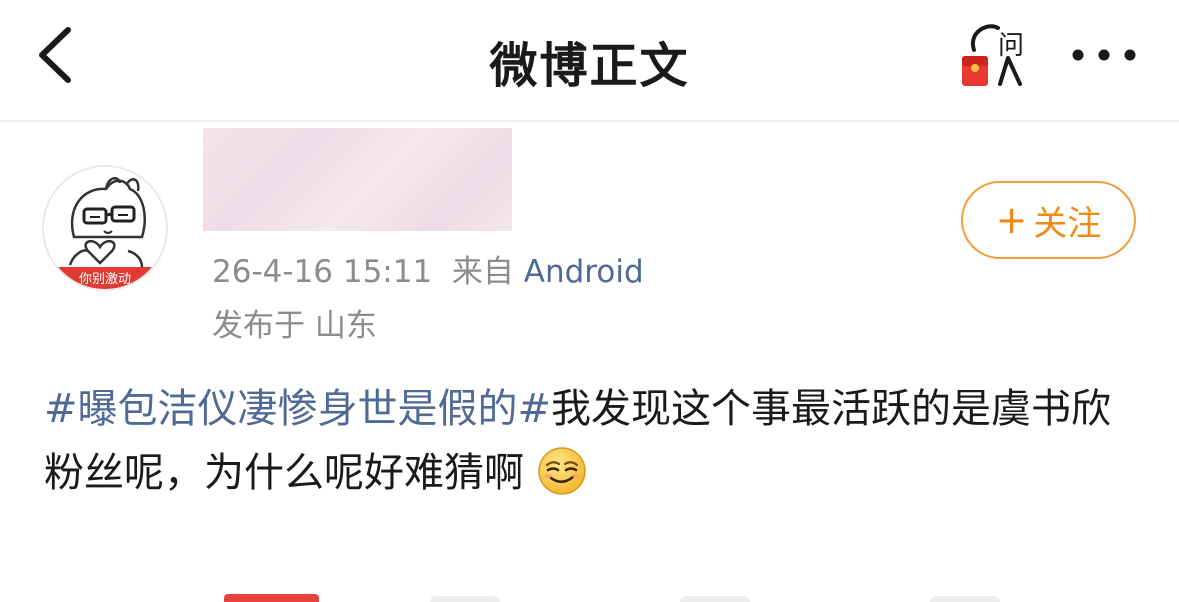 The height and width of the screenshot is (602, 1179). What do you see at coordinates (357, 179) in the screenshot?
I see `author-username-blurred` at bounding box center [357, 179].